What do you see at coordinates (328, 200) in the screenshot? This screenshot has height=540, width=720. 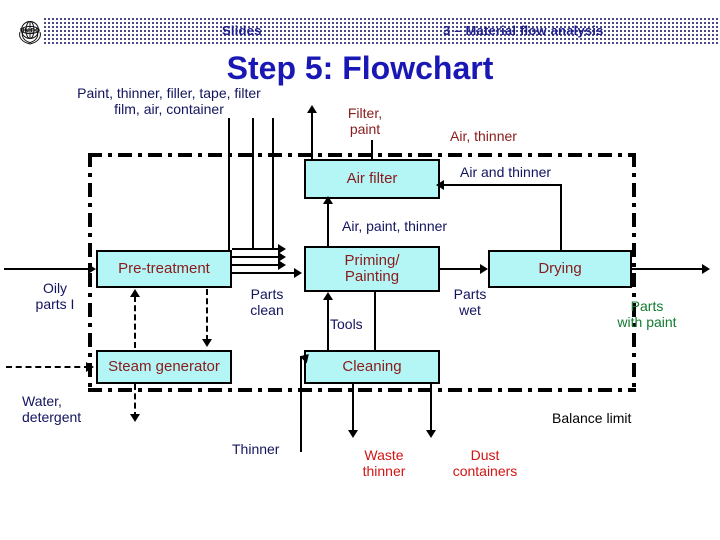 I see `air-paint-thinner-arrowhead` at bounding box center [328, 200].